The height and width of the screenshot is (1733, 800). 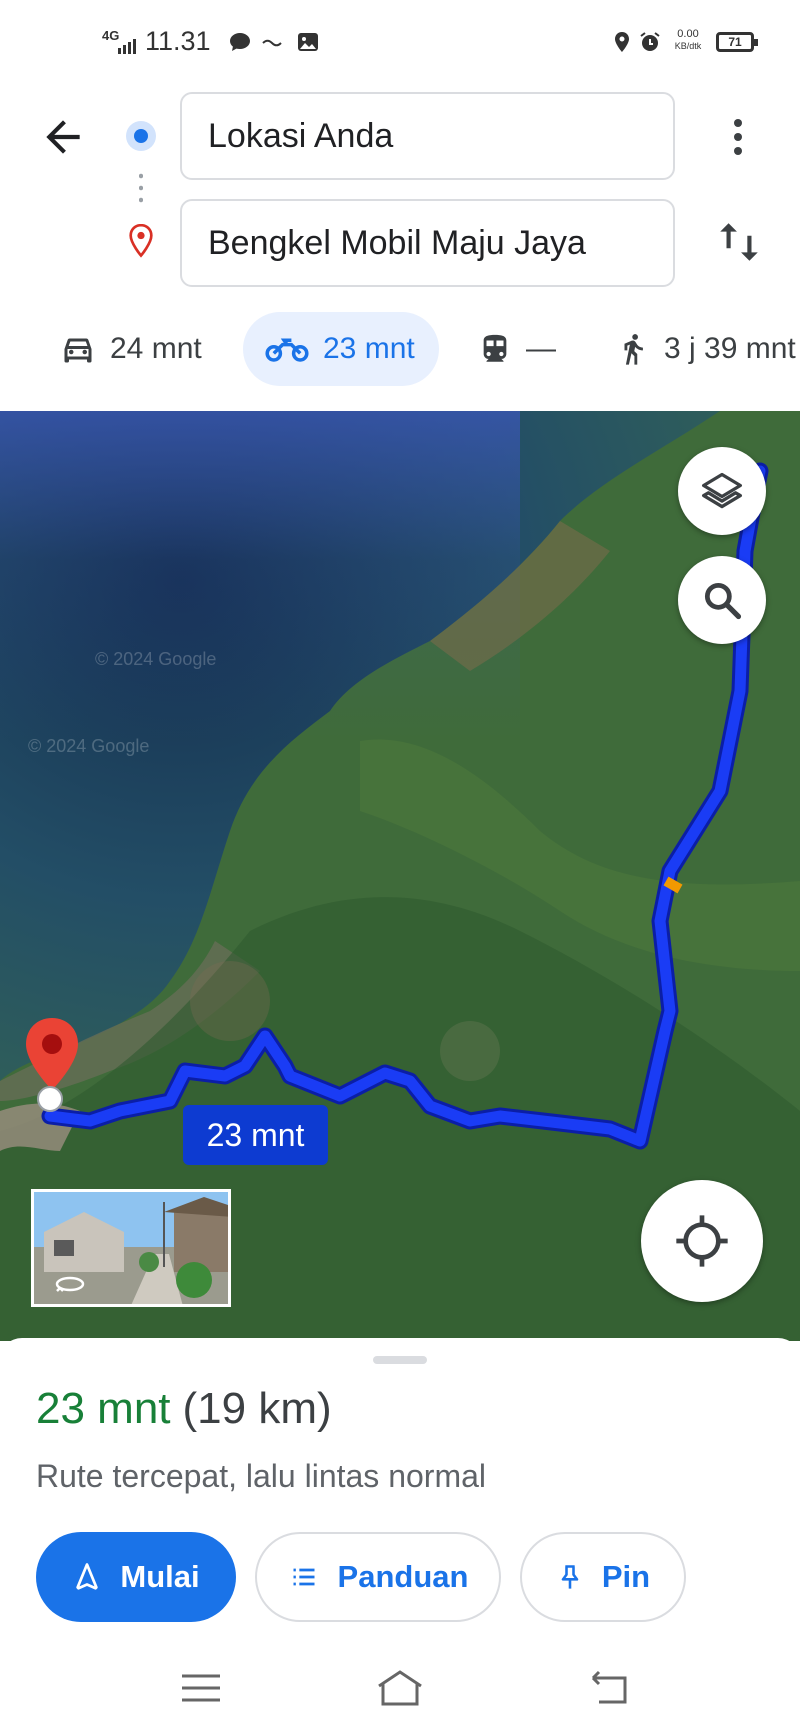 What do you see at coordinates (141, 188) in the screenshot?
I see `route-connector` at bounding box center [141, 188].